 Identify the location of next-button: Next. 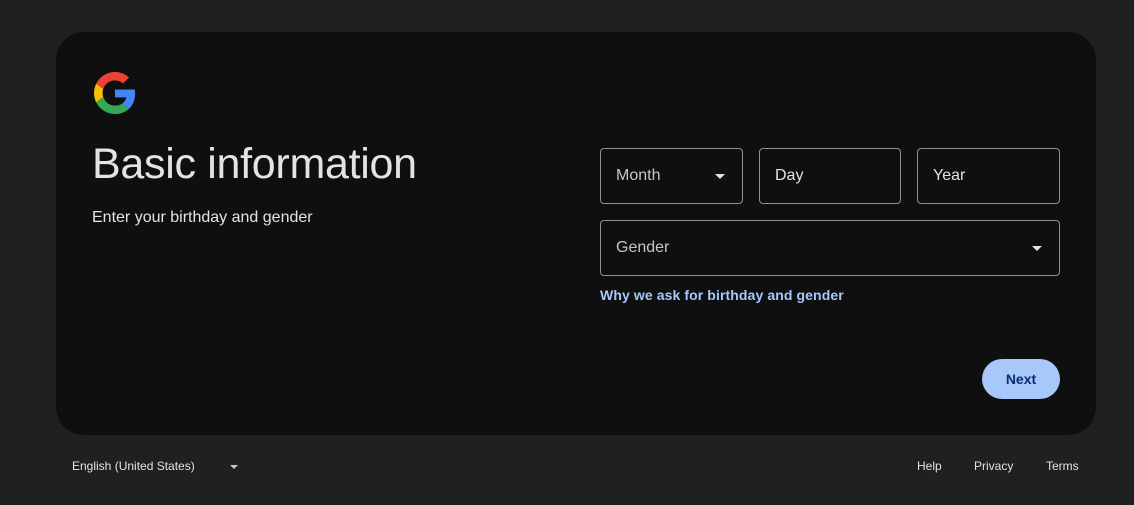
(1021, 379).